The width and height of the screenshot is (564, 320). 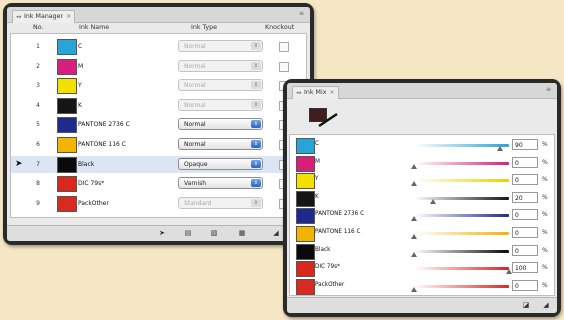 I want to click on ink-type-select: Opaque ⇕, so click(x=220, y=163).